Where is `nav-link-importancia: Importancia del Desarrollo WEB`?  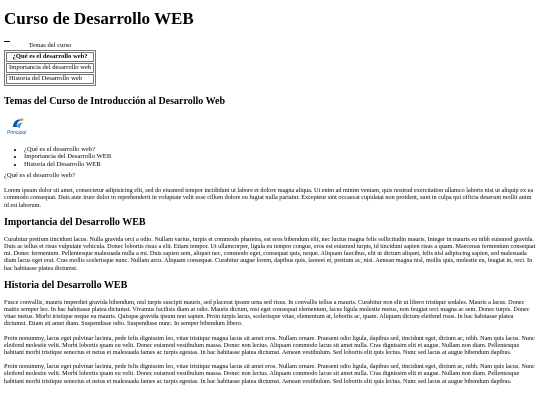
nav-link-importancia: Importancia del Desarrollo WEB is located at coordinates (280, 156).